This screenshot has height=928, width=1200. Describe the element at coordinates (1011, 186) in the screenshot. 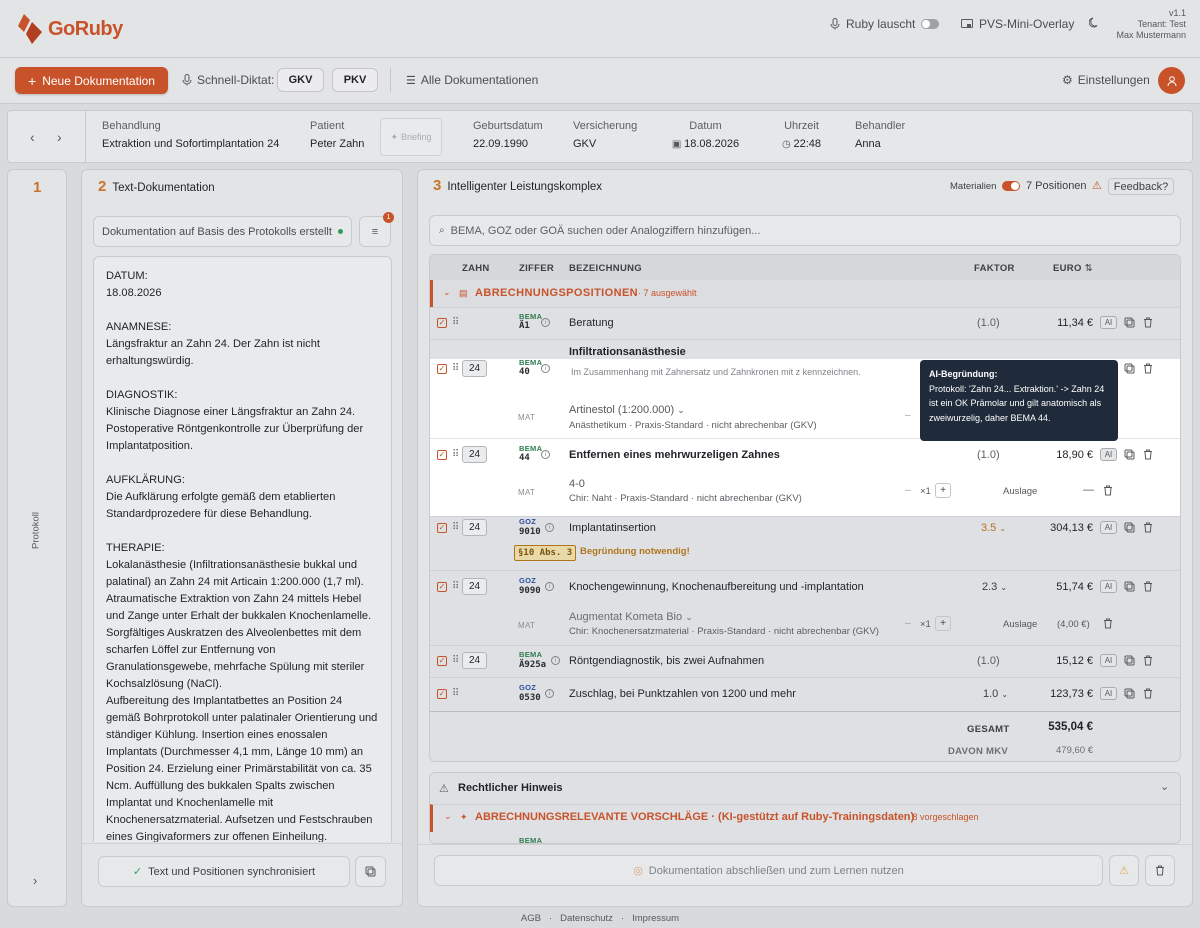

I see `materials-toggle` at that location.